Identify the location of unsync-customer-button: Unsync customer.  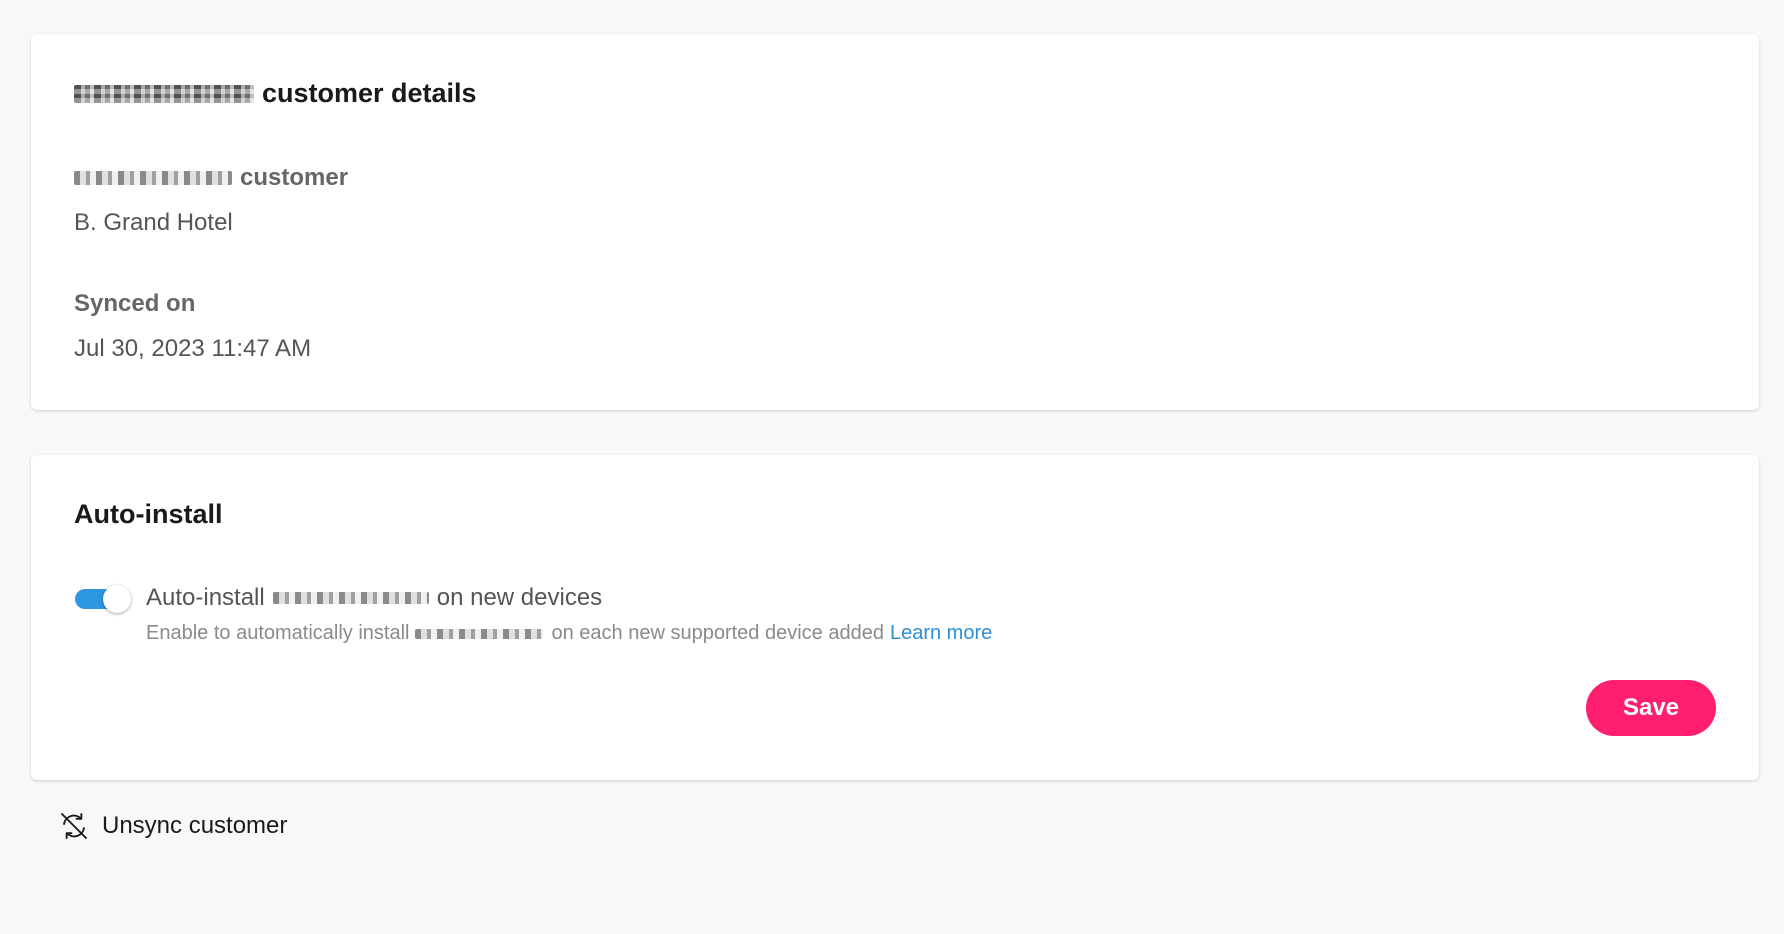
(172, 826).